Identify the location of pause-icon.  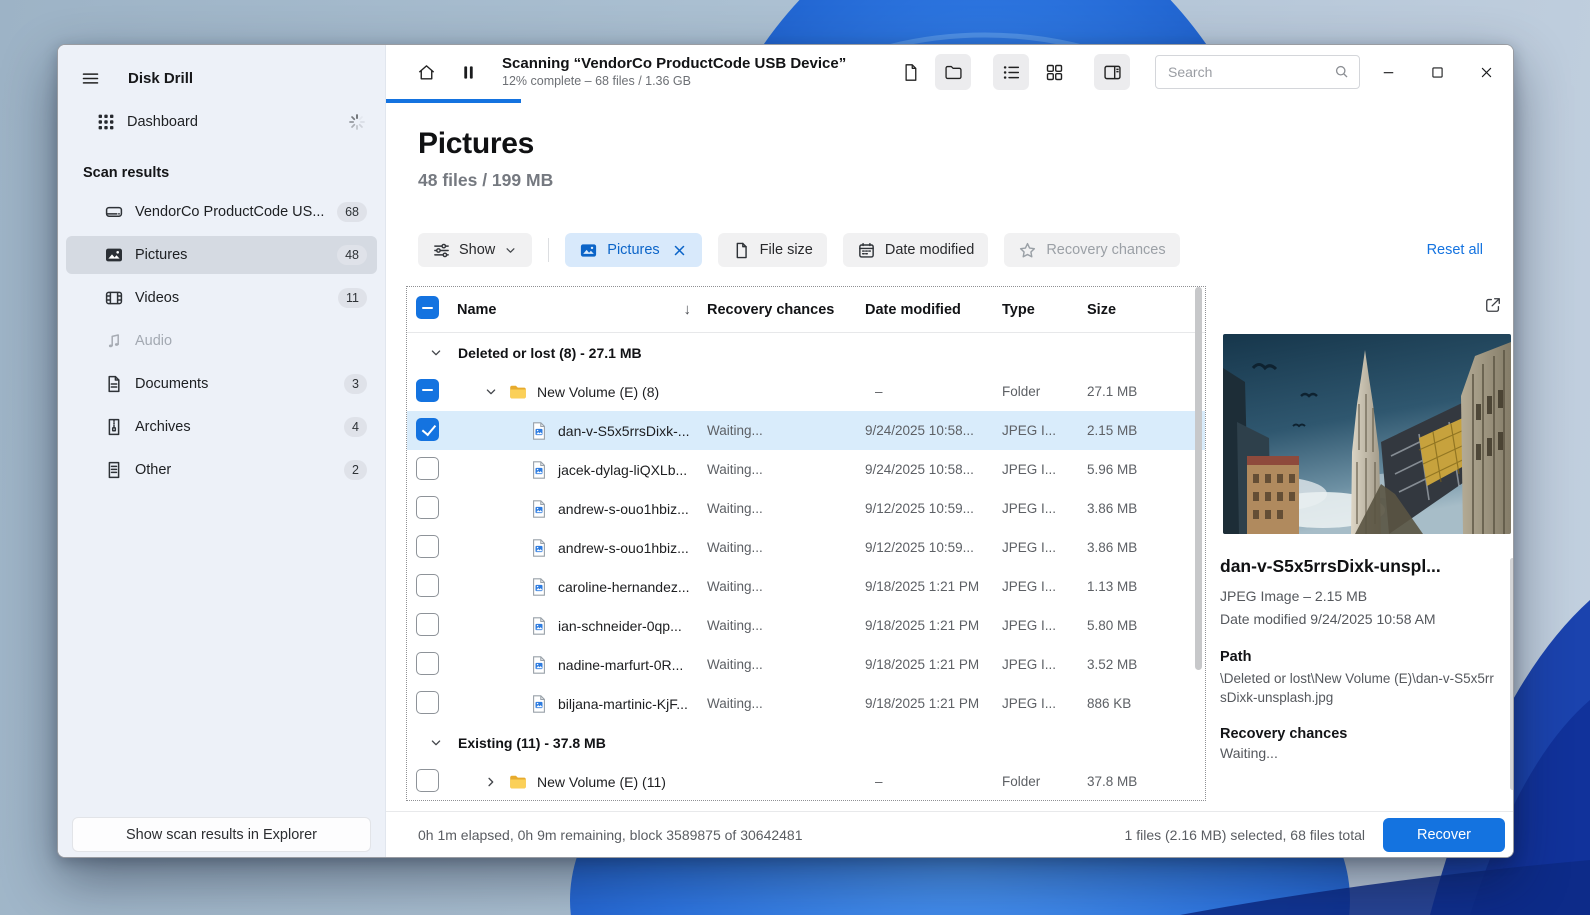
(468, 72).